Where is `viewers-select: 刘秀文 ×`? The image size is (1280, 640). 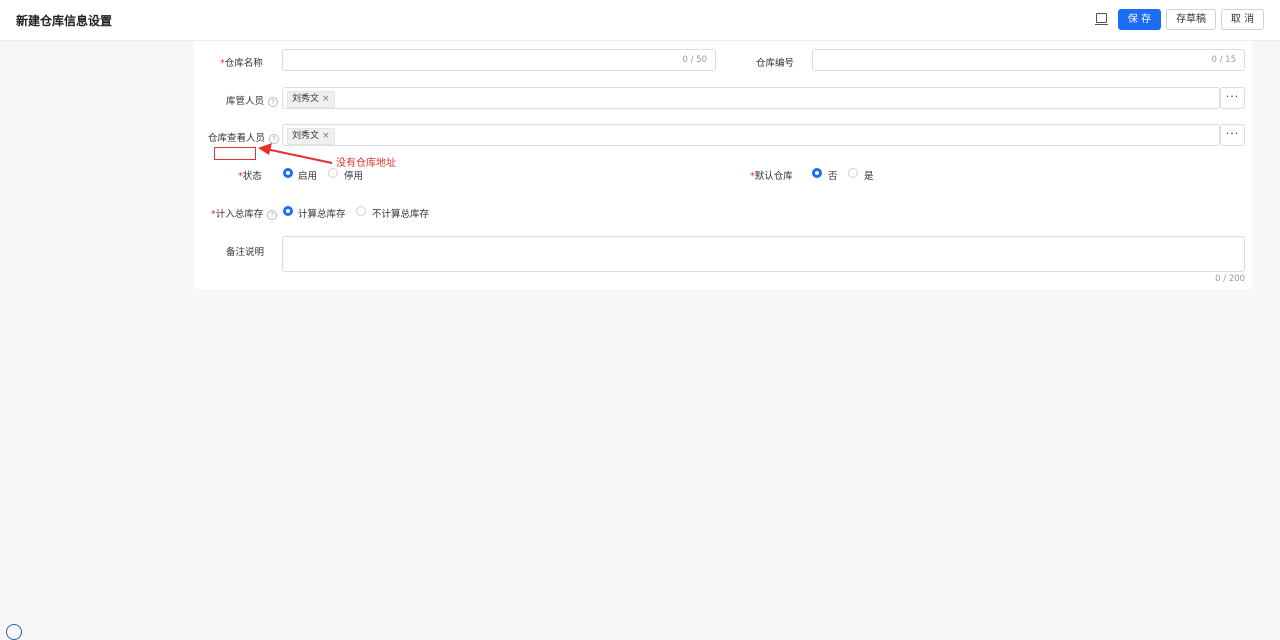
viewers-select: 刘秀文 × is located at coordinates (751, 135).